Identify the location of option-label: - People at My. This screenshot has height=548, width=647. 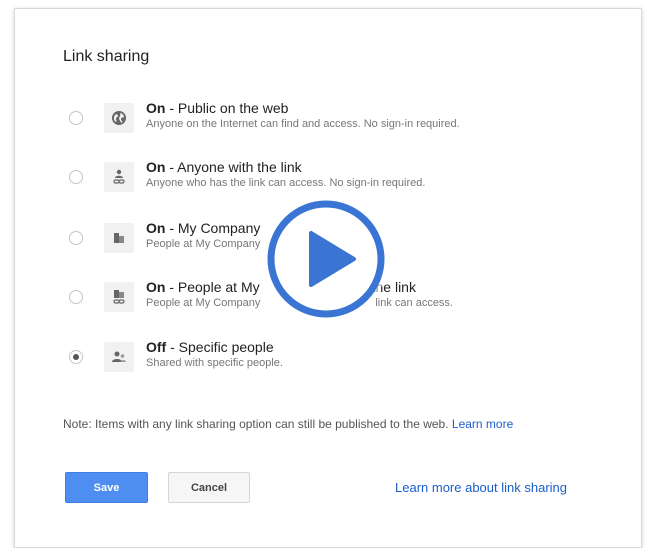
(212, 287).